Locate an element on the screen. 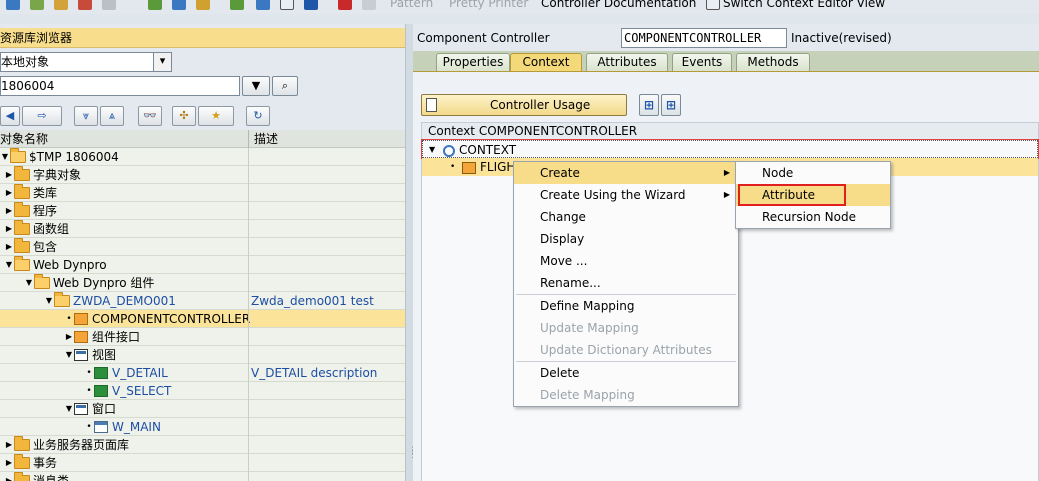  tree-row: ▼ Web Dynpro 组件 is located at coordinates (202, 283).